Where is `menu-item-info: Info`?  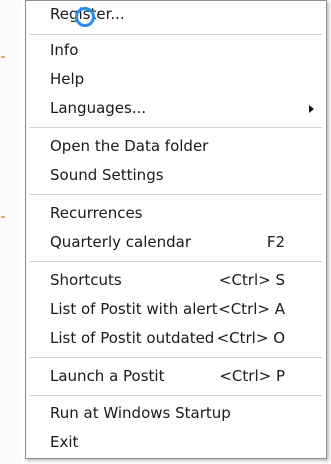
menu-item-info: Info is located at coordinates (176, 51).